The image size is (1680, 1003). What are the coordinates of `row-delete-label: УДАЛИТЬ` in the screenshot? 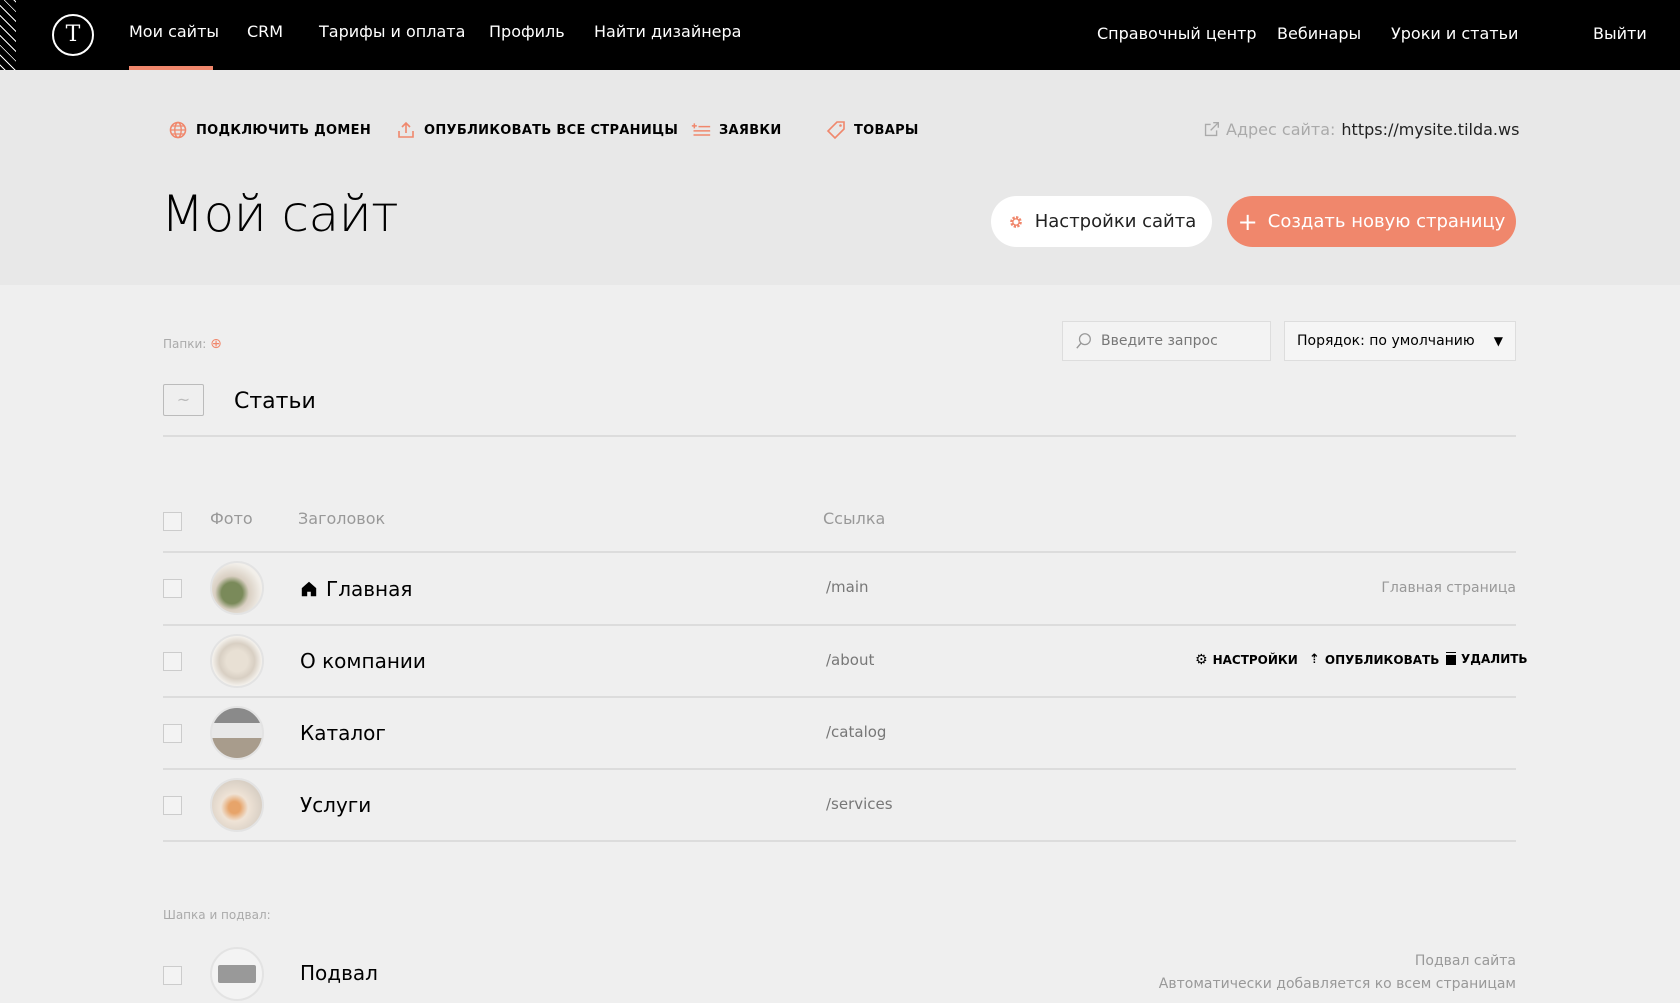 It's located at (1494, 659).